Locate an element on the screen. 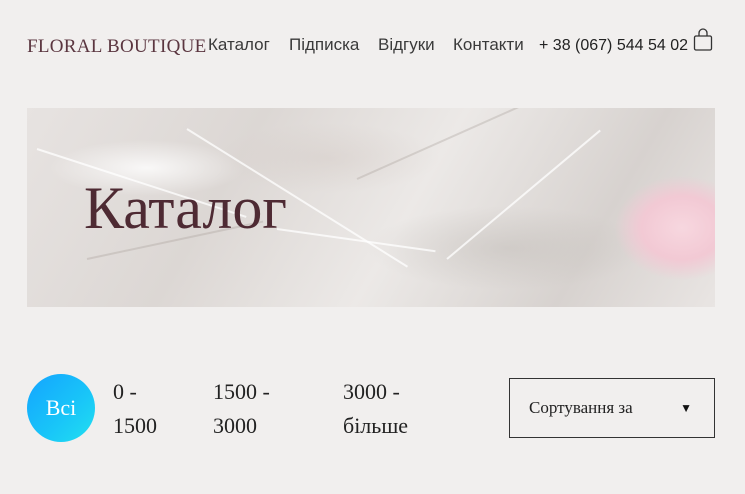 This screenshot has width=745, height=494. filter-all-label: Всі is located at coordinates (61, 407).